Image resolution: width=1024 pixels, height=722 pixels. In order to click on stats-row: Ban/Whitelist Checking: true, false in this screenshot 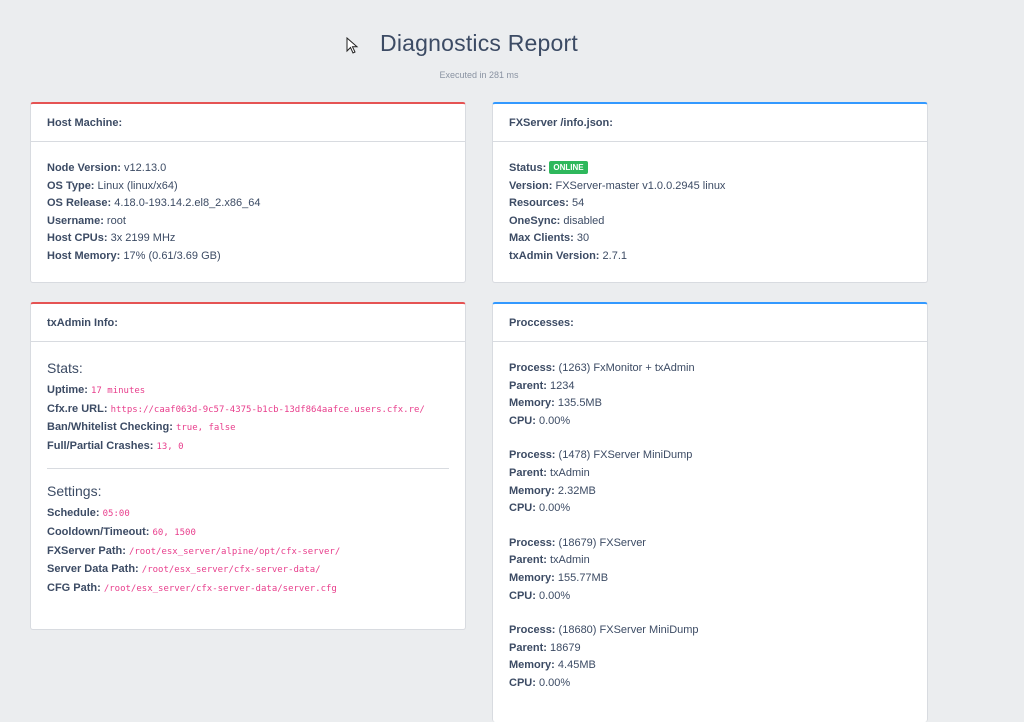, I will do `click(248, 428)`.